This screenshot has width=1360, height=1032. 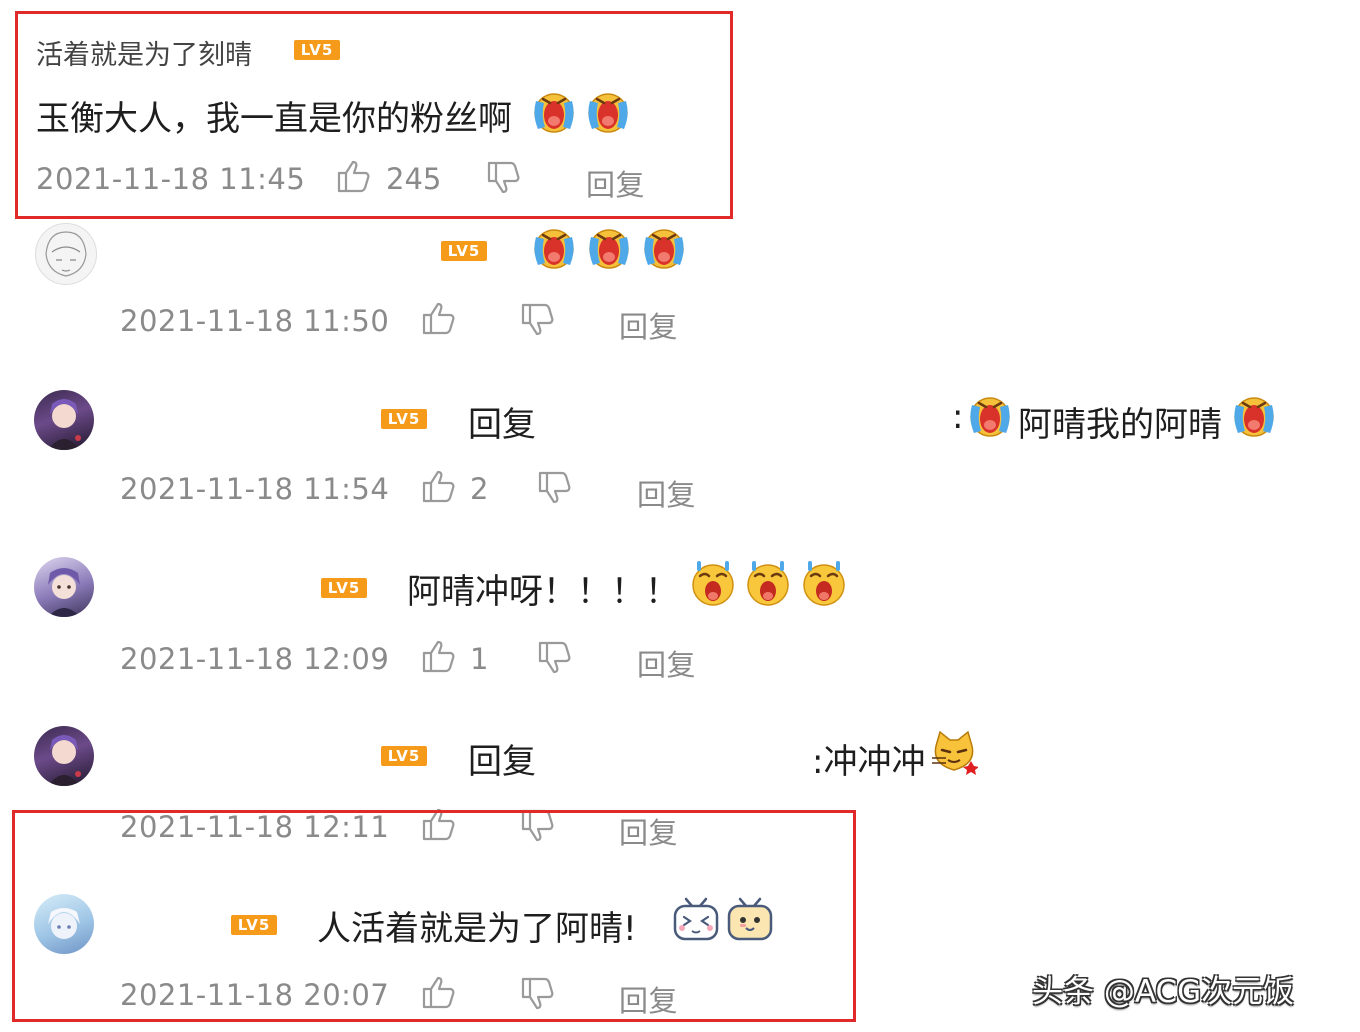 I want to click on comment-text: 人活着就是为了阿晴!, so click(x=477, y=929).